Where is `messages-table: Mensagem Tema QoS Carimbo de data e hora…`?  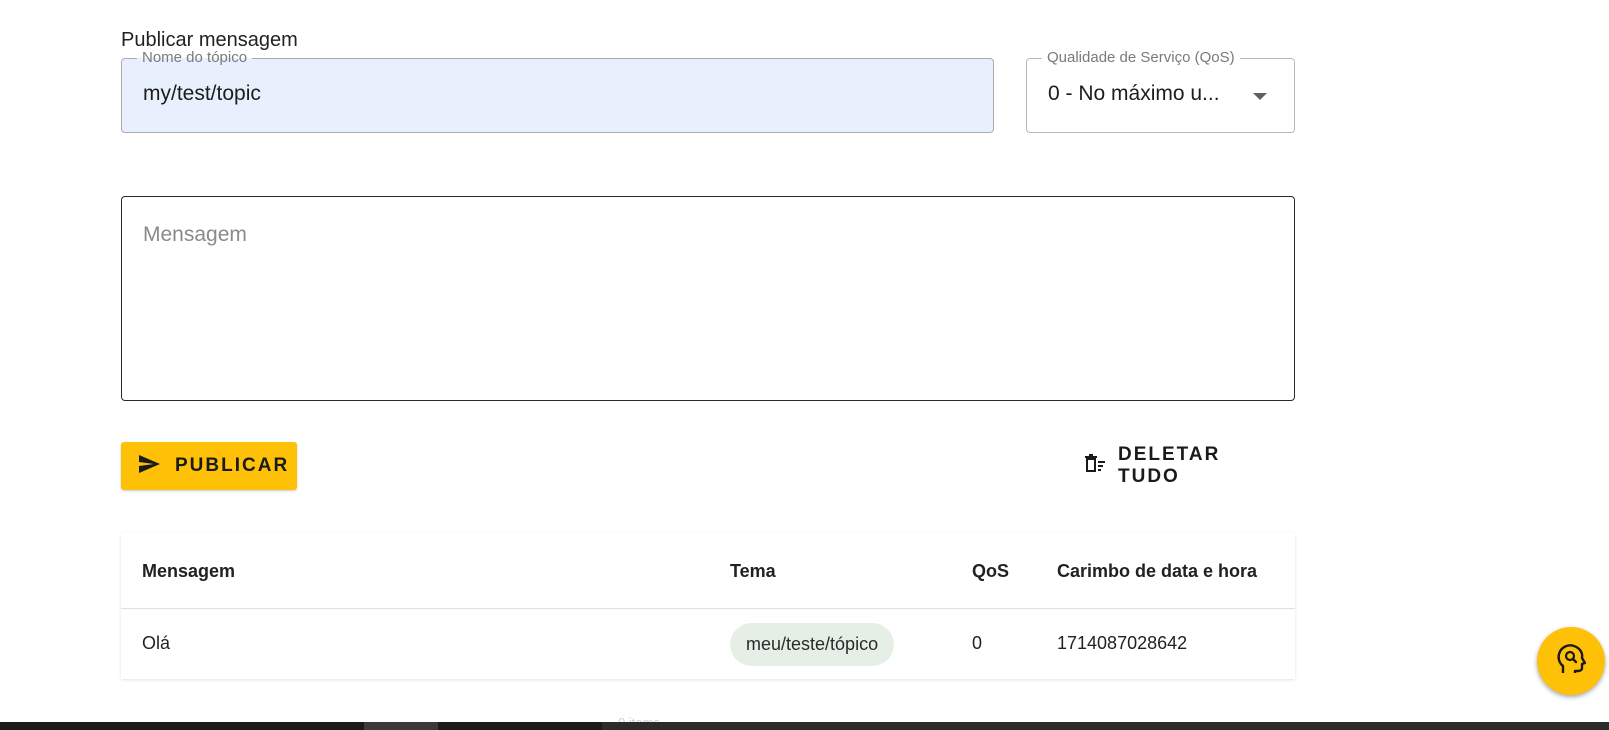
messages-table: Mensagem Tema QoS Carimbo de data e hora… is located at coordinates (708, 606).